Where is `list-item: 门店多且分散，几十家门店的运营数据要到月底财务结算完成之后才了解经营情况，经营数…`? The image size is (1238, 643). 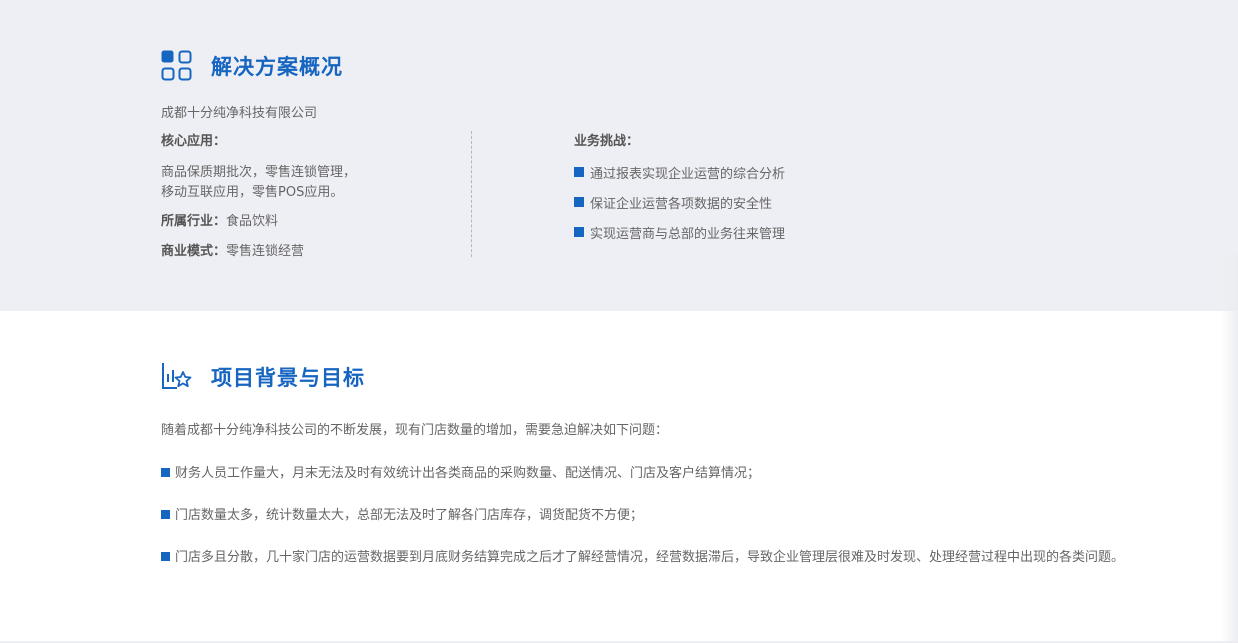
list-item: 门店多且分散，几十家门店的运营数据要到月底财务结算完成之后才了解经营情况，经营数… is located at coordinates (666, 558).